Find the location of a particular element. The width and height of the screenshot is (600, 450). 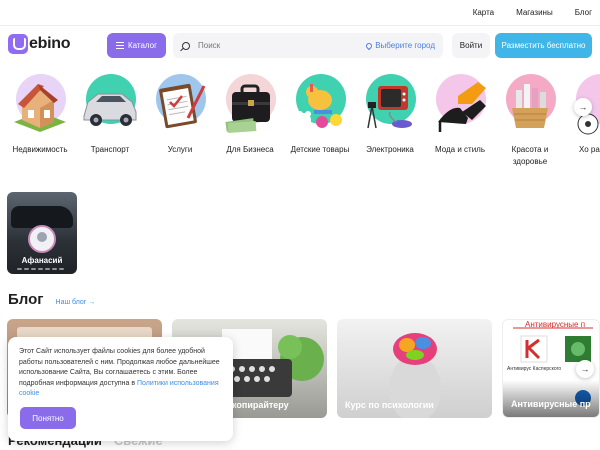

category-beauty: Красота и здоровье is located at coordinates (530, 120).